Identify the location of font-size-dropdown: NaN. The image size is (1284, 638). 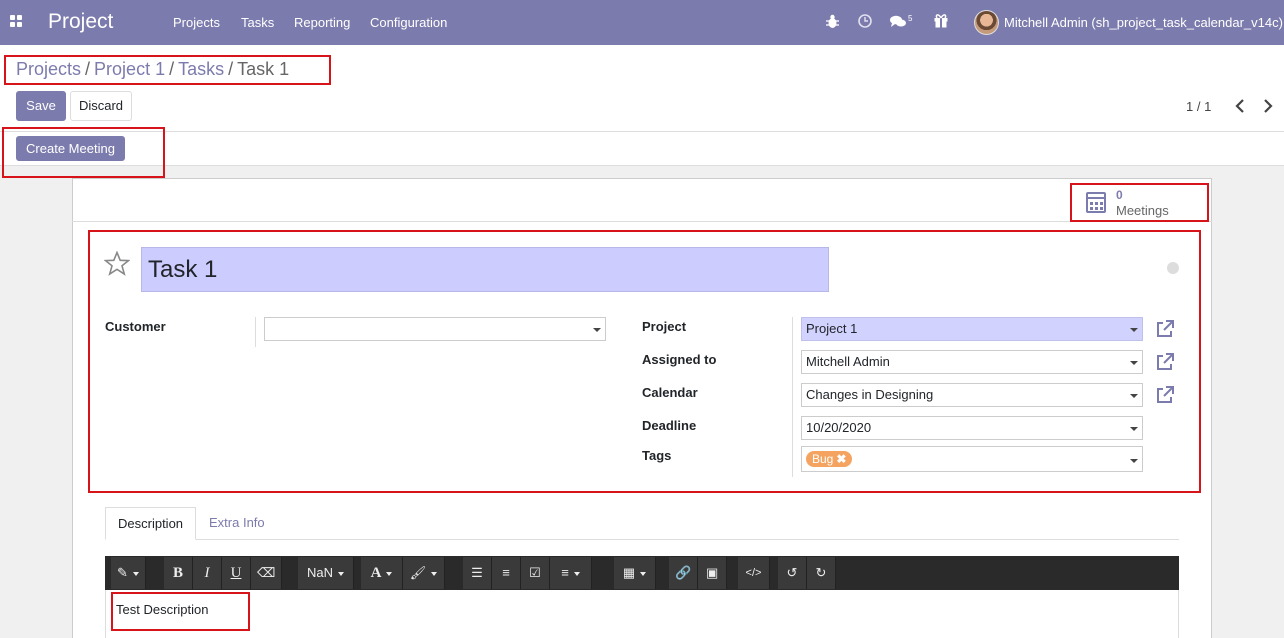
(326, 573).